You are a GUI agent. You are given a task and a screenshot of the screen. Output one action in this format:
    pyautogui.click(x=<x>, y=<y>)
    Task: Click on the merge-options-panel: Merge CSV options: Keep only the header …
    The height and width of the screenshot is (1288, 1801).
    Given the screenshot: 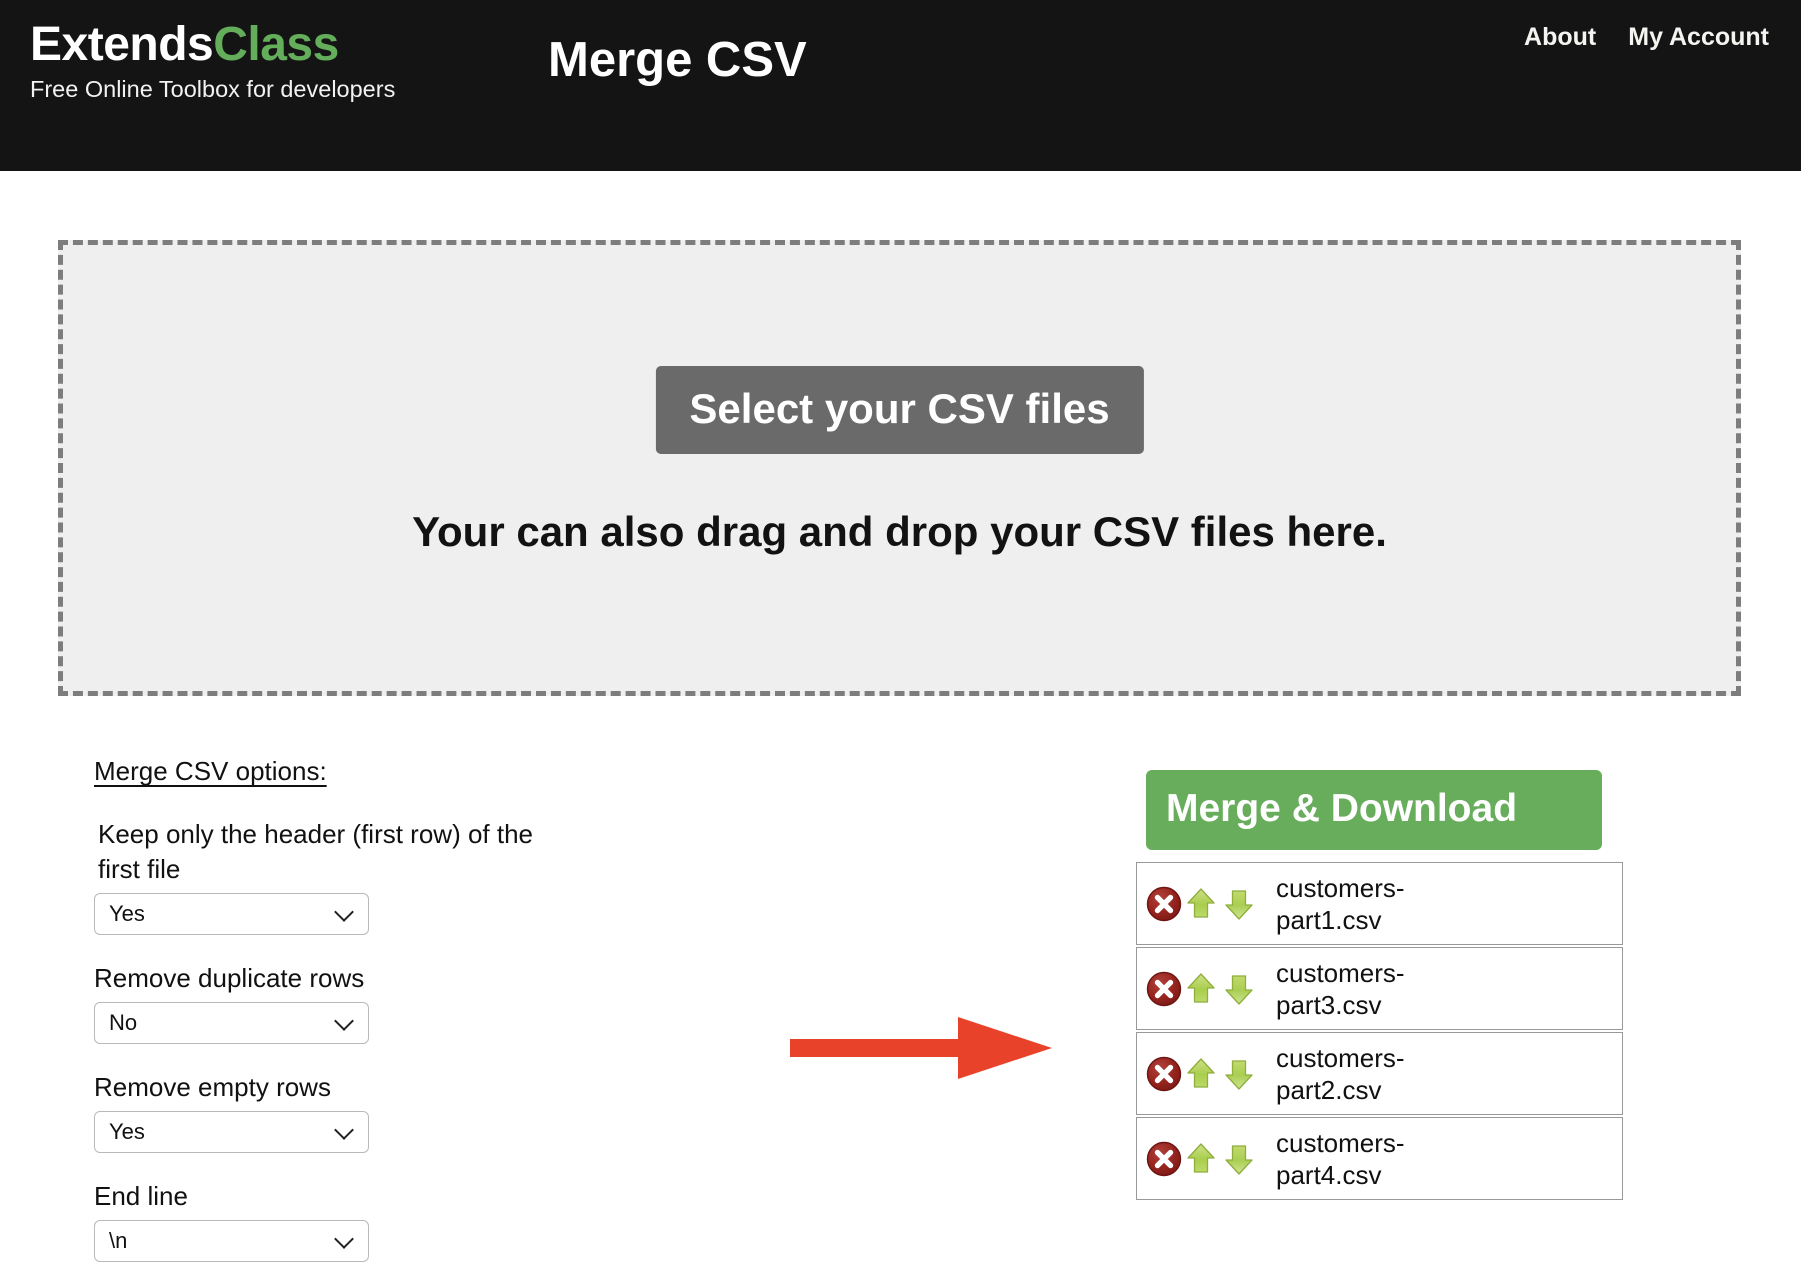 What is the action you would take?
    pyautogui.click(x=374, y=1021)
    